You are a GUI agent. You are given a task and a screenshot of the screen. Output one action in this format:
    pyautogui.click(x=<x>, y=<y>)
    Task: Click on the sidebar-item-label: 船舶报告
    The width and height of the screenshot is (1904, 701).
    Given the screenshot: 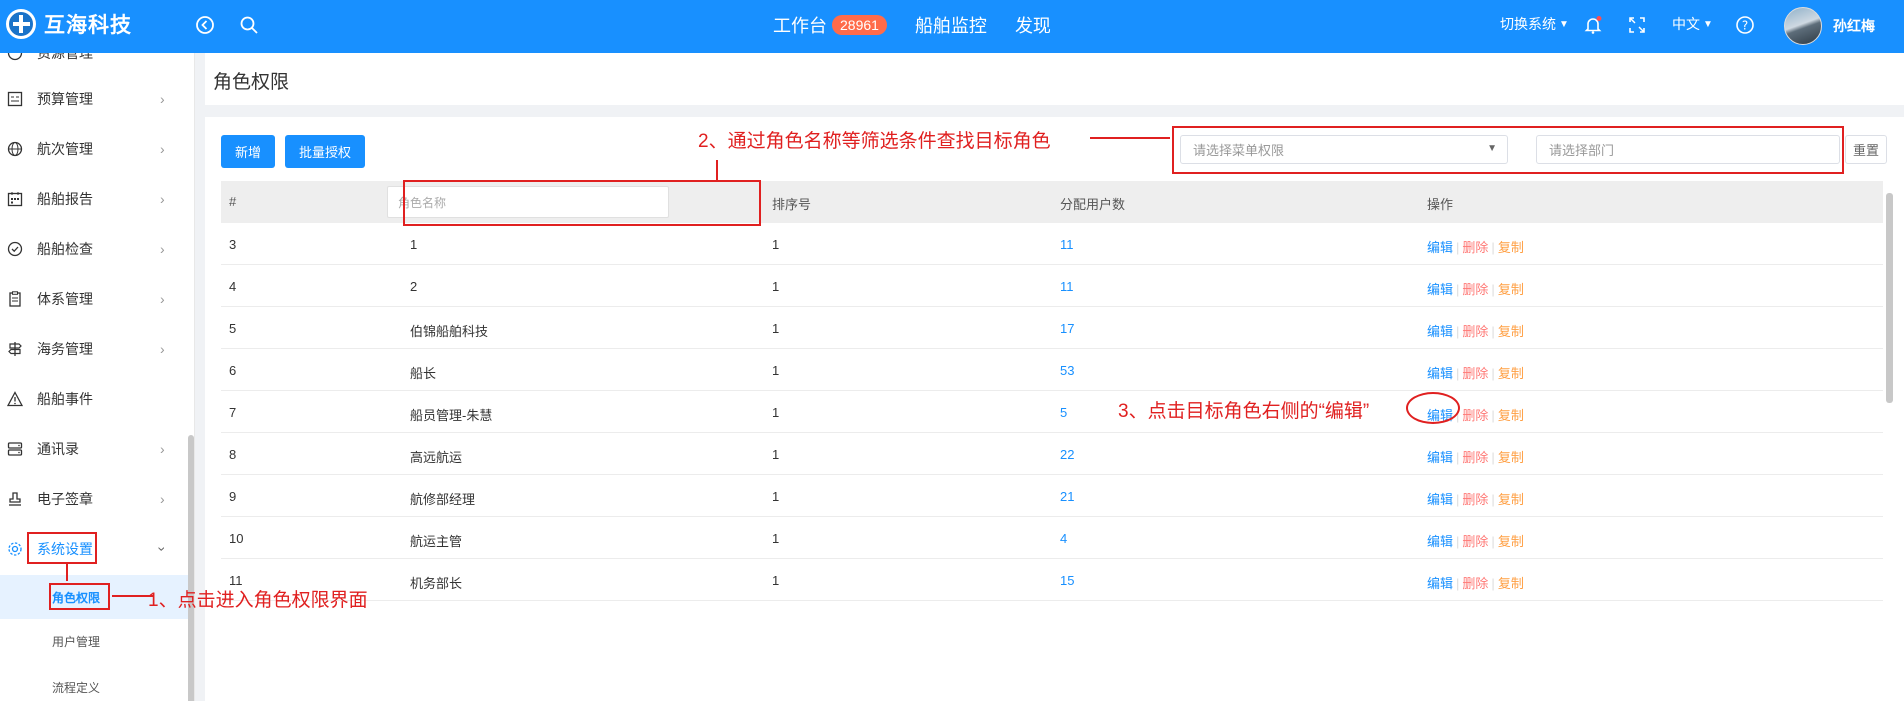 What is the action you would take?
    pyautogui.click(x=65, y=199)
    